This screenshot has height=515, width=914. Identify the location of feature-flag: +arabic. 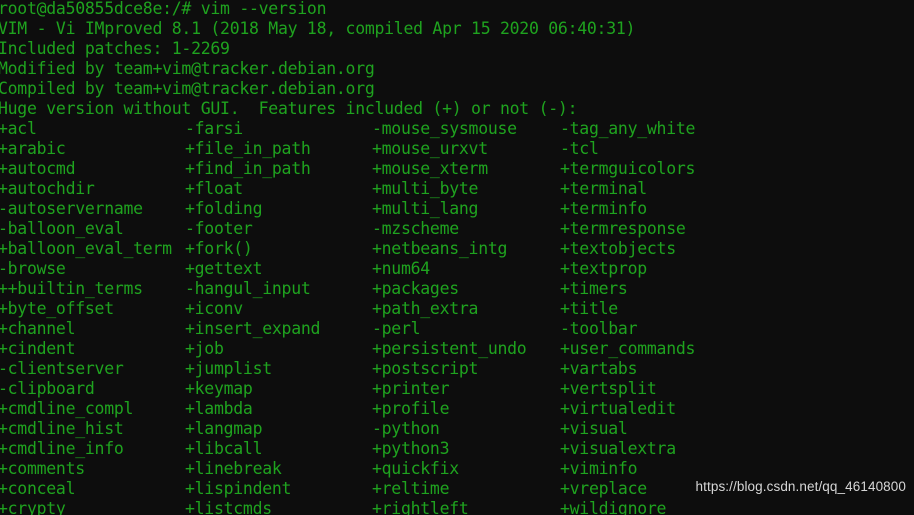
(33, 148).